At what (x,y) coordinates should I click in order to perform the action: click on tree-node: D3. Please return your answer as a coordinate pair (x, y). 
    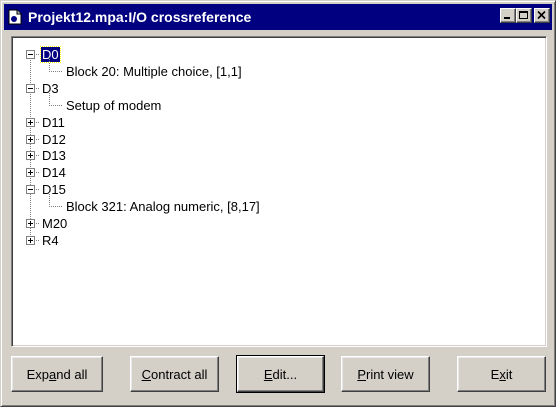
    Looking at the image, I should click on (50, 88).